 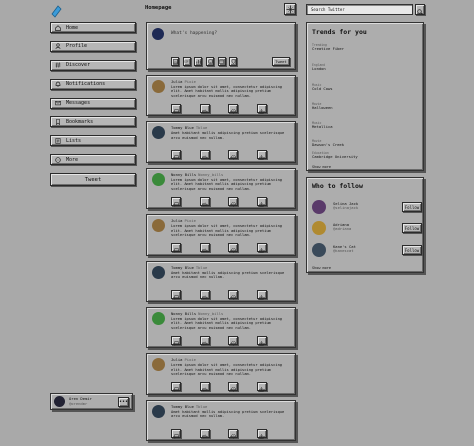 What do you see at coordinates (93, 46) in the screenshot?
I see `nav-item-profile: Profile` at bounding box center [93, 46].